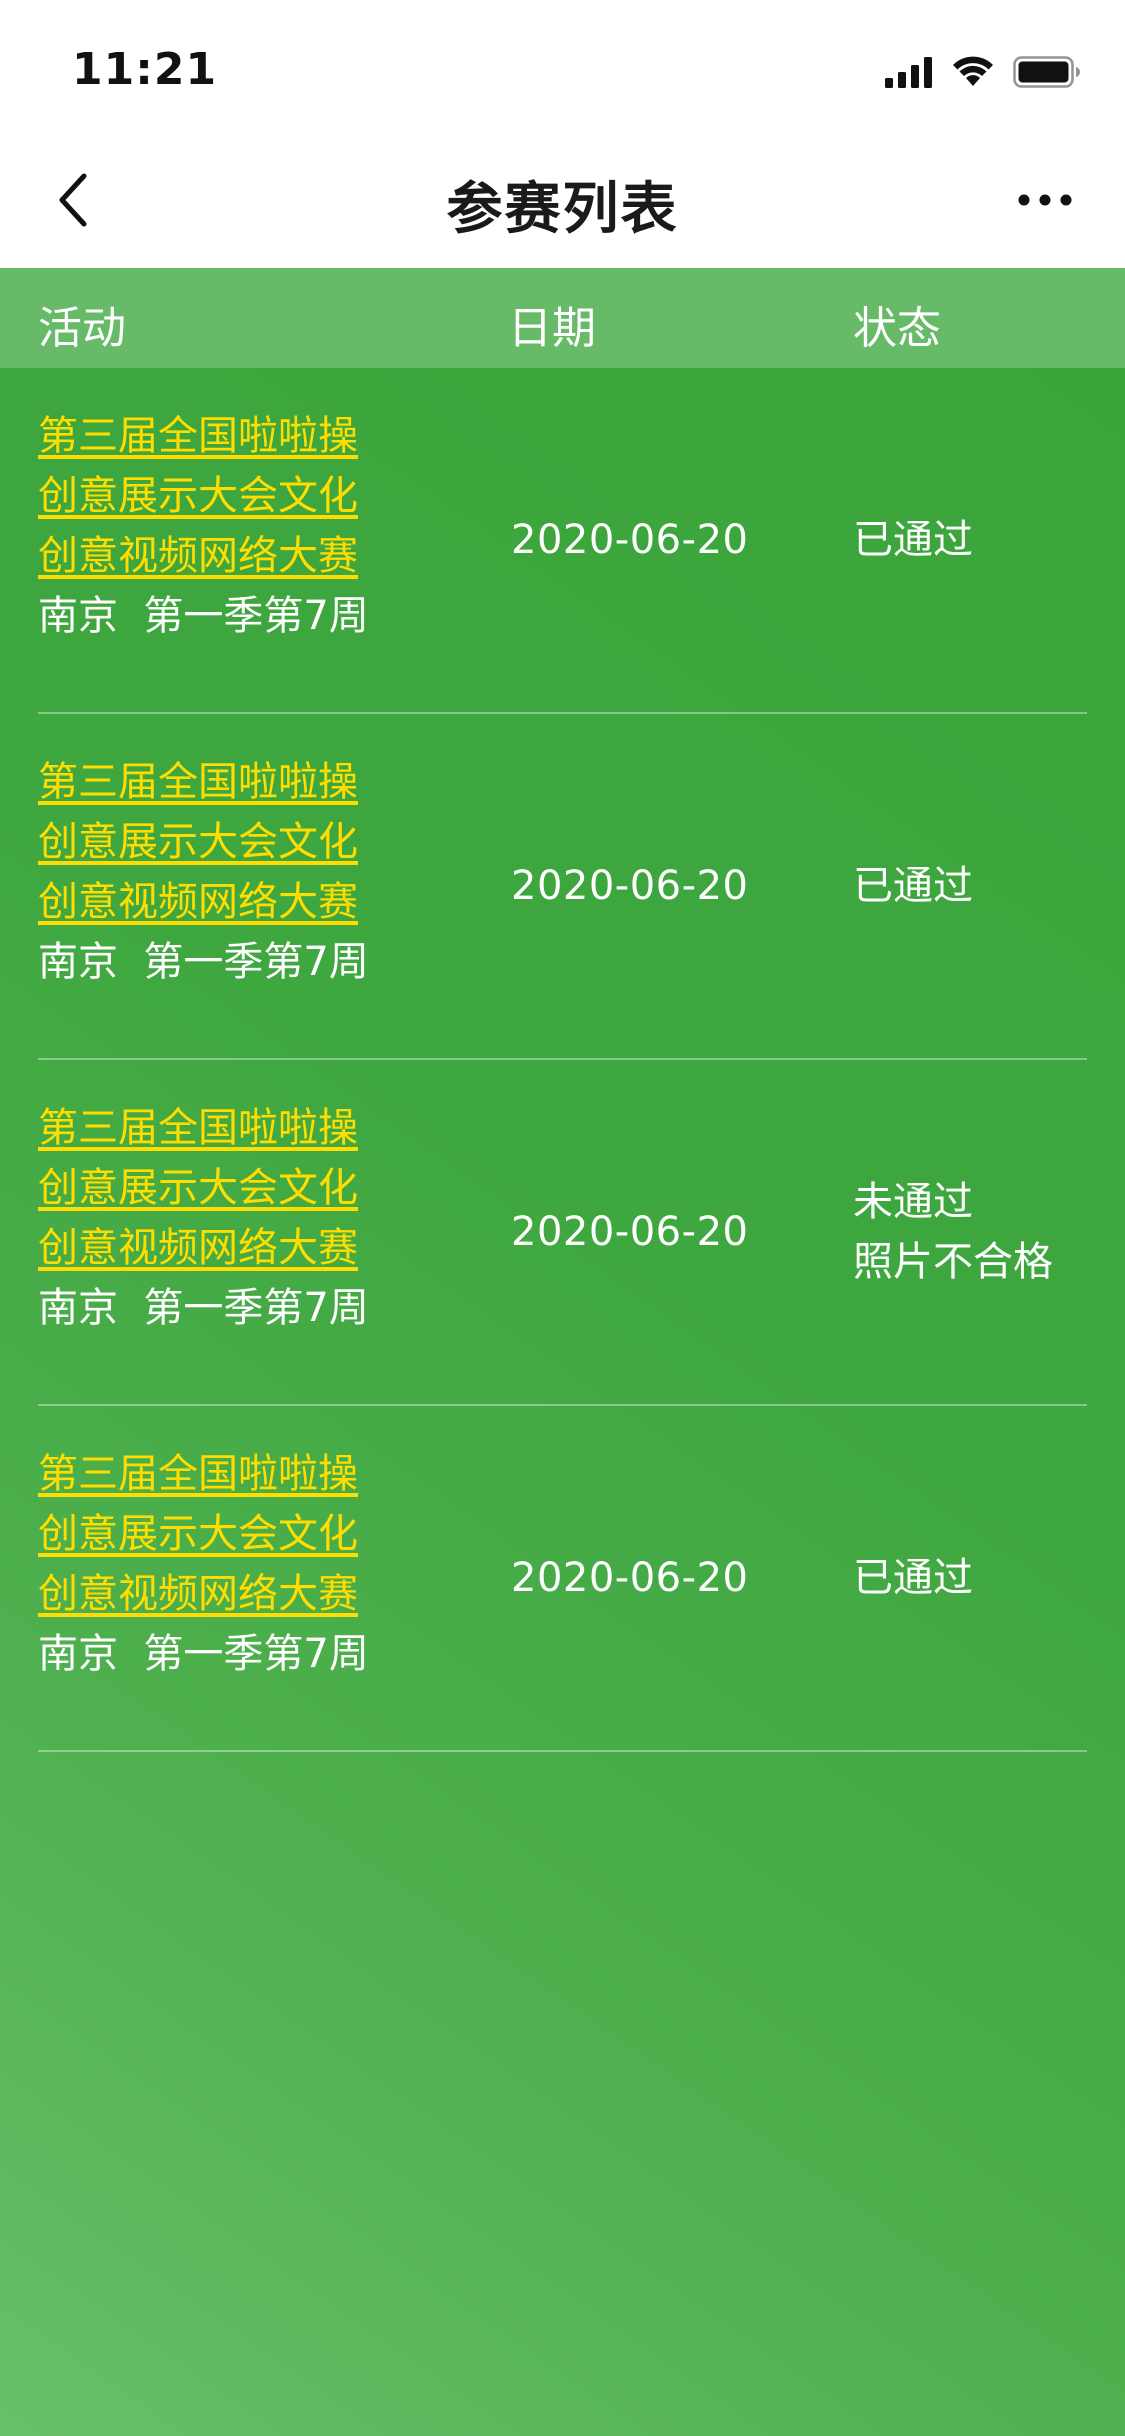  Describe the element at coordinates (562, 66) in the screenshot. I see `status-bar: 11:21` at that location.